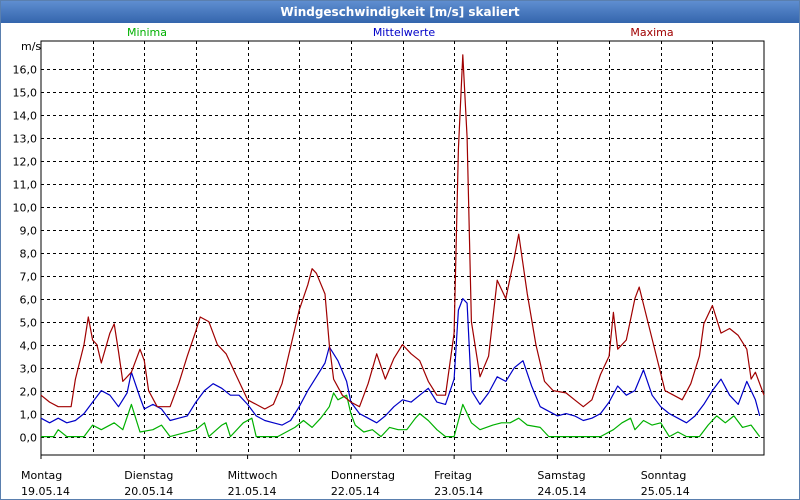  Describe the element at coordinates (453, 475) in the screenshot. I see `x-tick-day: Freitag` at that location.